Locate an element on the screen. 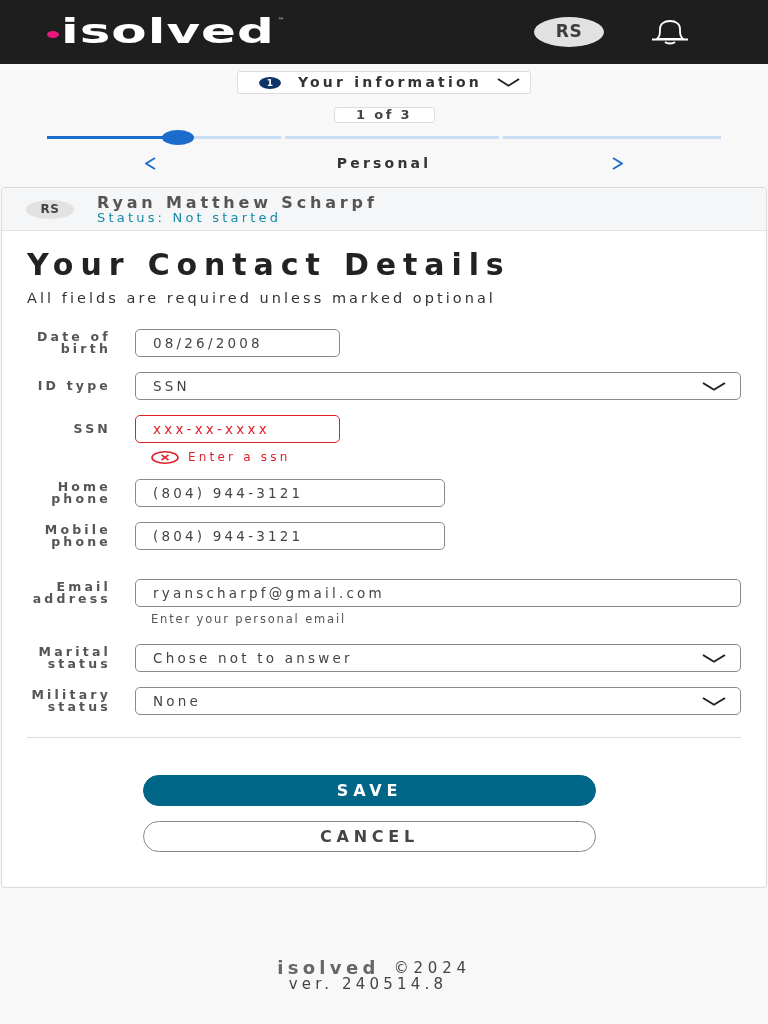  form-subtitle: All fields are required unless marked optional is located at coordinates (262, 298).